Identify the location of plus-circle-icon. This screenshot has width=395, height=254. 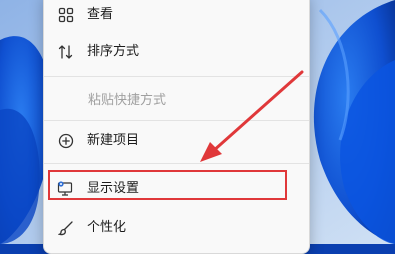
(66, 141).